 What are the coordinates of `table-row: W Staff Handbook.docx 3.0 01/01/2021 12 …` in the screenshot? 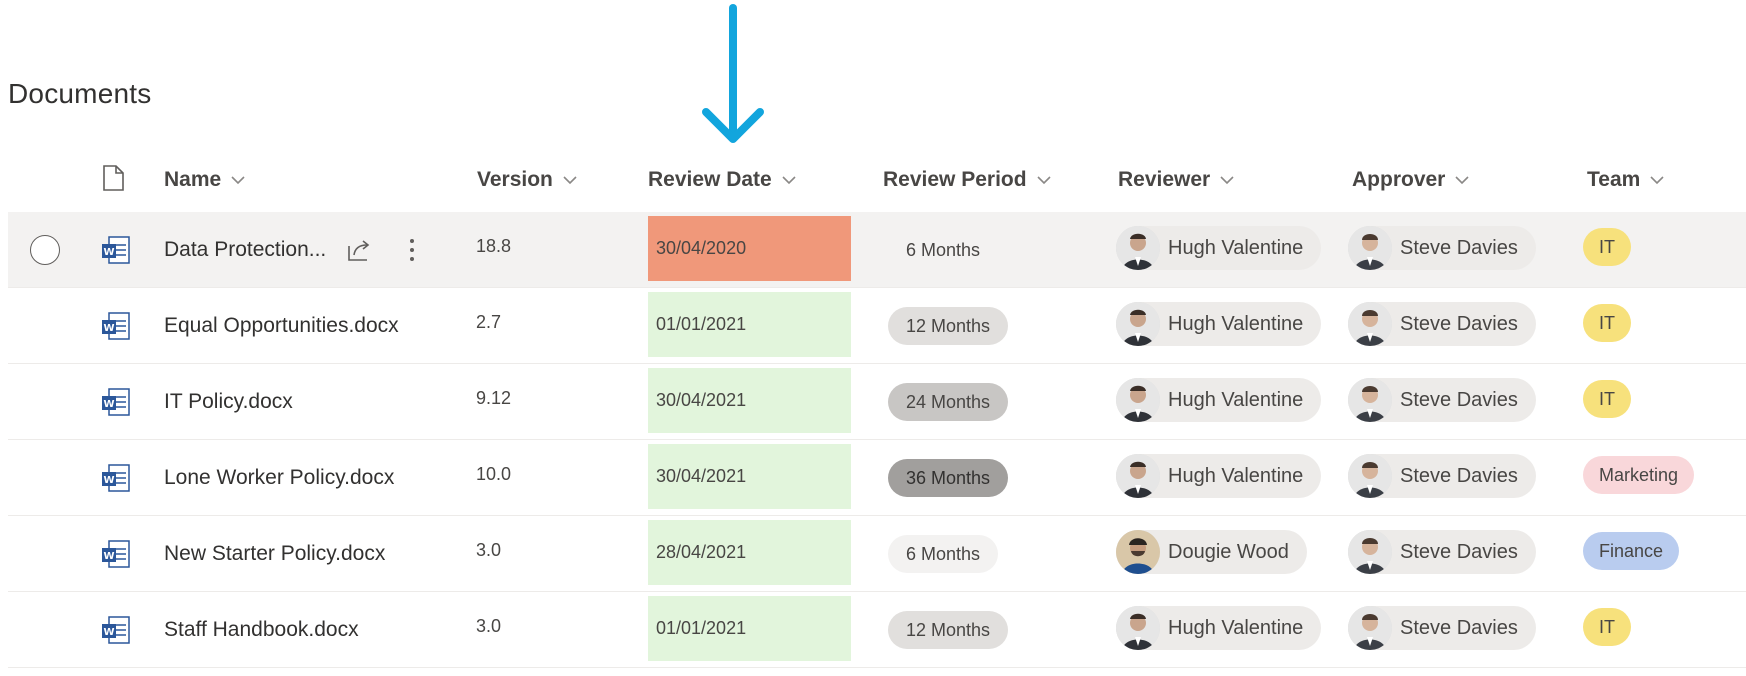 It's located at (877, 630).